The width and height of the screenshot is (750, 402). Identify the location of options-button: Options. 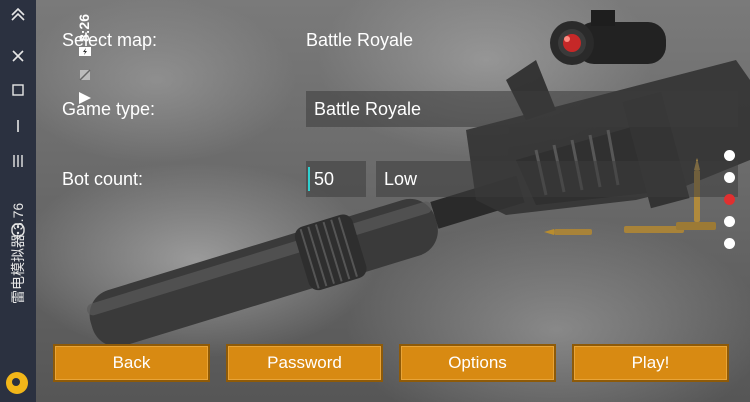
(477, 363).